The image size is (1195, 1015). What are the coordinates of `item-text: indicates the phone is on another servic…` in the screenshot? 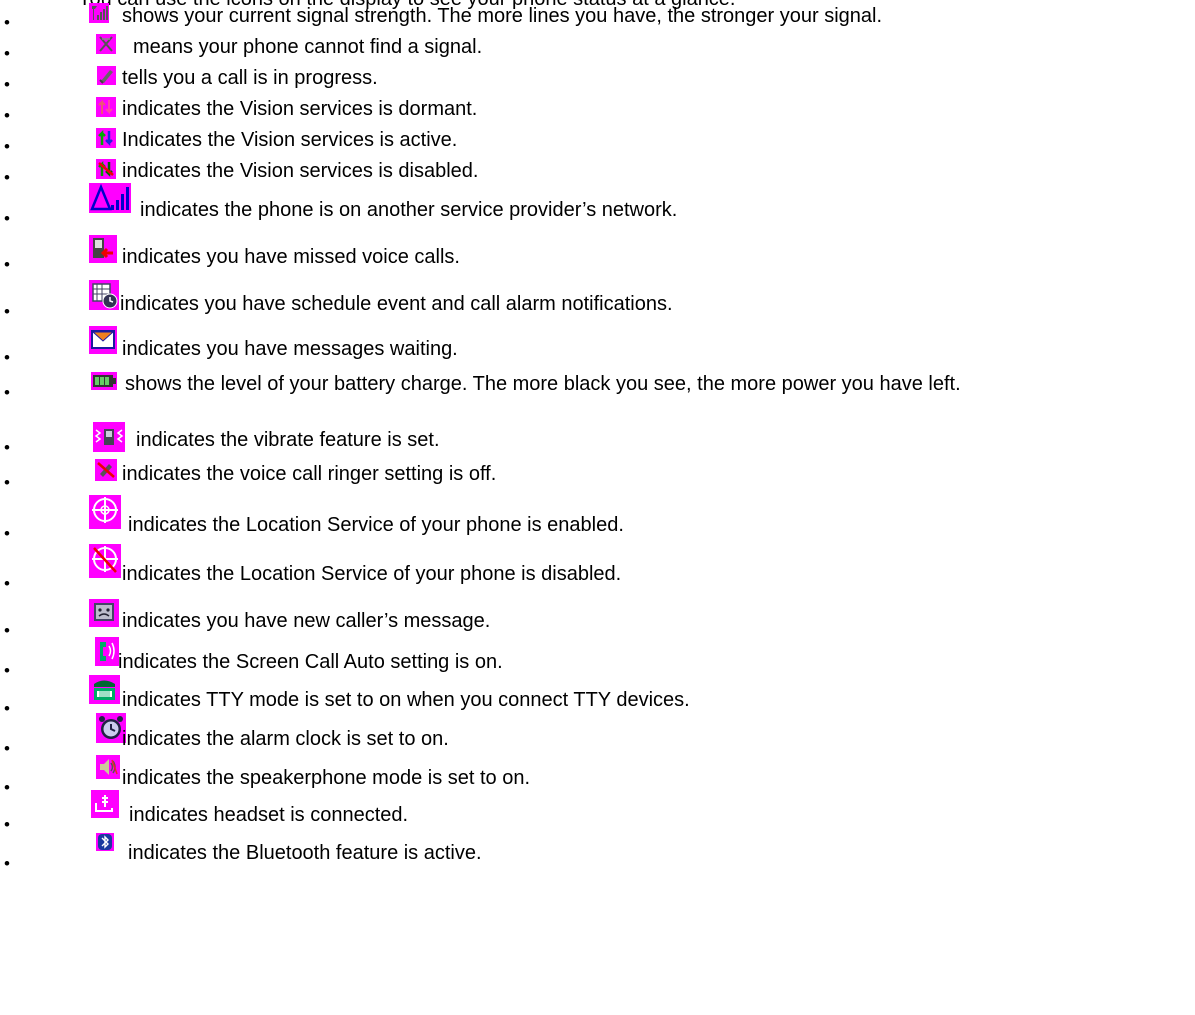 It's located at (409, 210).